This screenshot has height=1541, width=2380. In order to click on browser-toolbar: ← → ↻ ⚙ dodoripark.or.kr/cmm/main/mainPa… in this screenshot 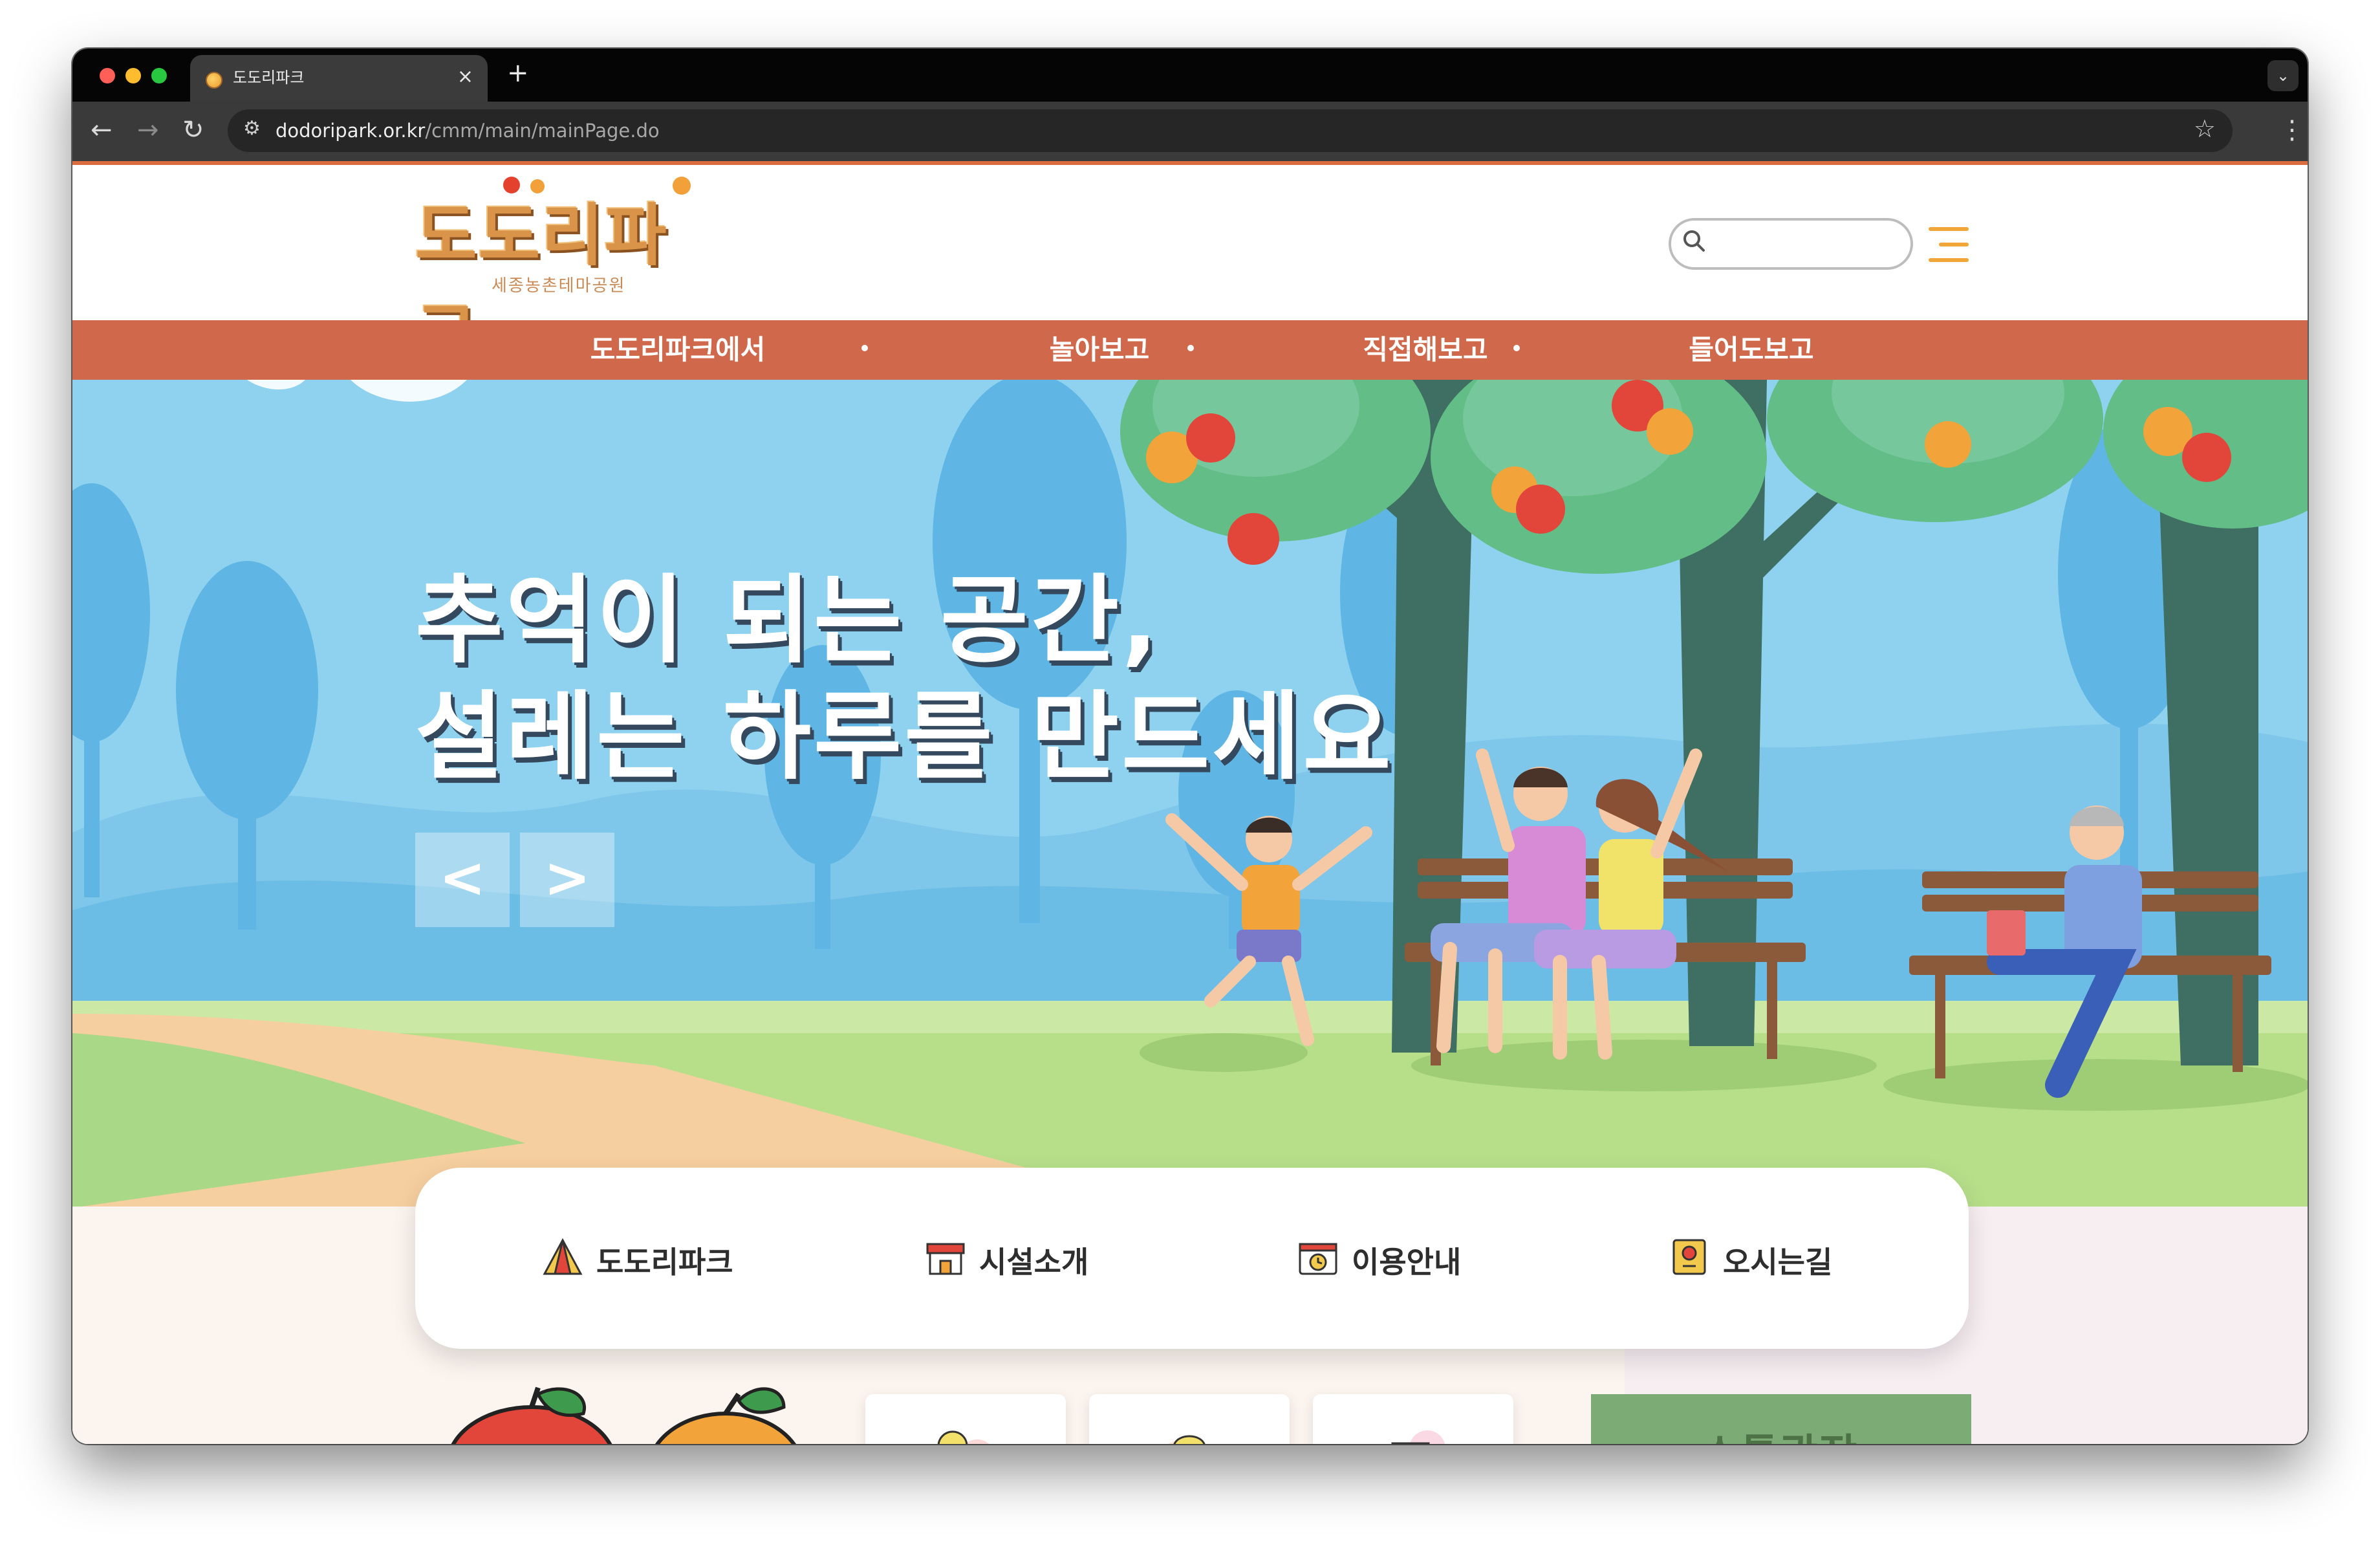, I will do `click(1190, 131)`.